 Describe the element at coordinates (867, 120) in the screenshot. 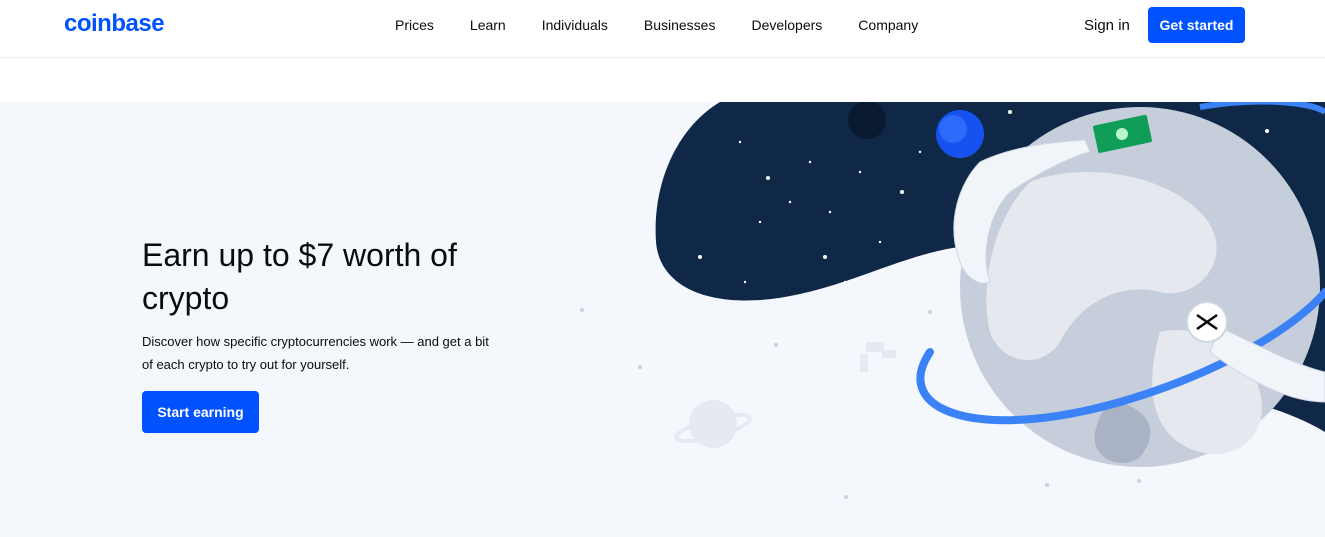

I see `dark-moon` at that location.